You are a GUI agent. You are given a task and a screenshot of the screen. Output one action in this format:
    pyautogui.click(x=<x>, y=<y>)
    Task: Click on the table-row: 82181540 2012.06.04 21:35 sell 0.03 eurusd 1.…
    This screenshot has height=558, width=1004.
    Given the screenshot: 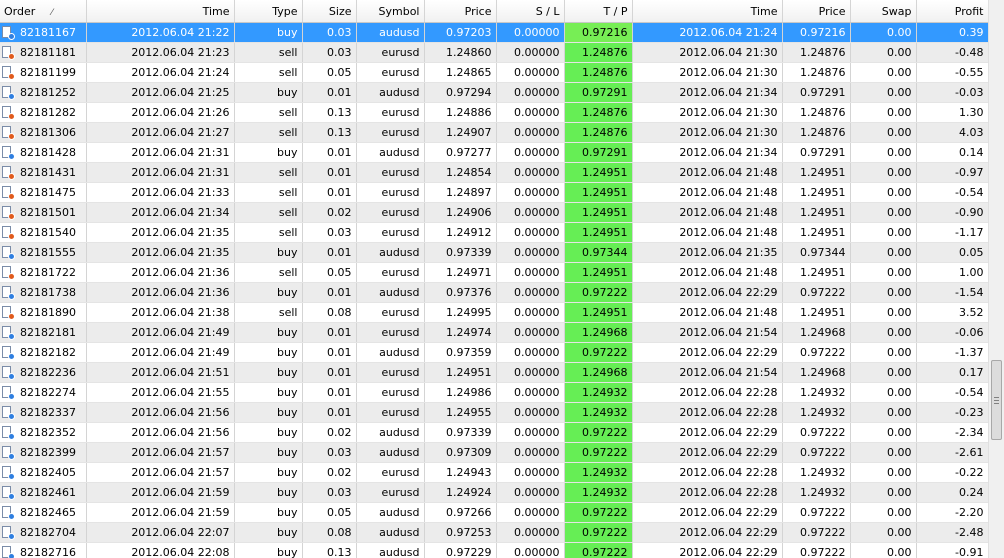 What is the action you would take?
    pyautogui.click(x=494, y=232)
    